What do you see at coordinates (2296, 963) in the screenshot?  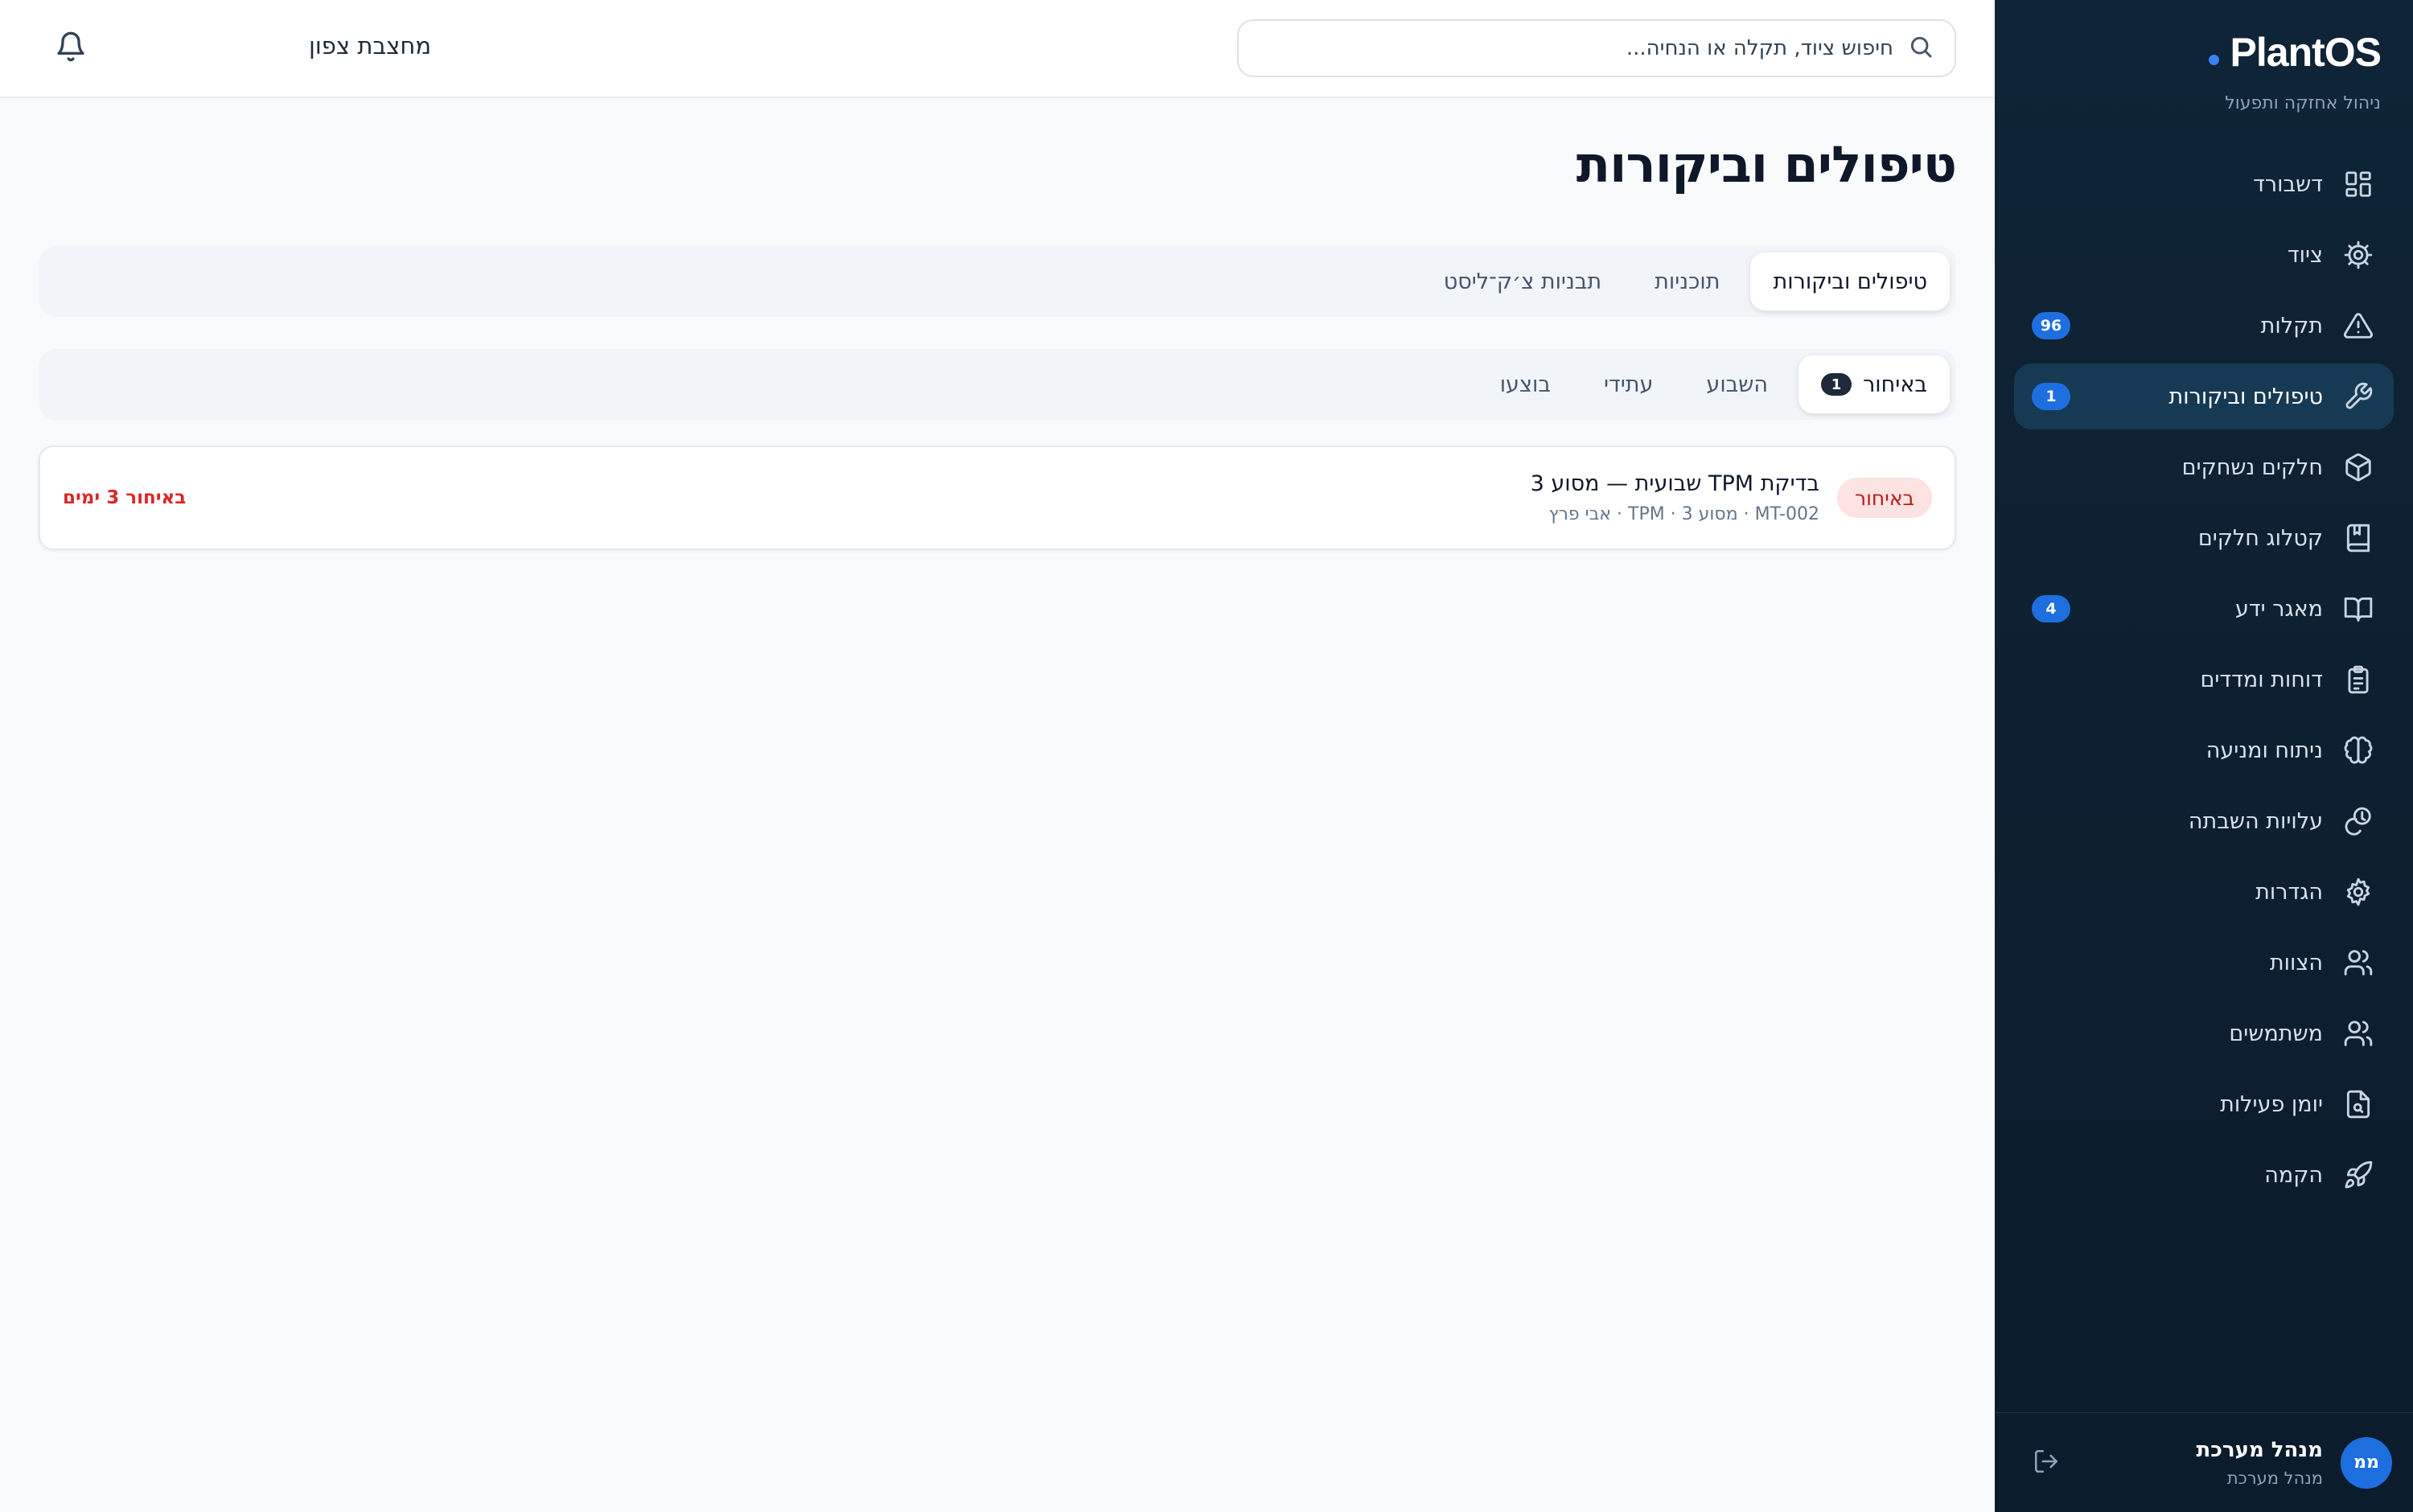 I see `sidebar-item-label: הצוות` at bounding box center [2296, 963].